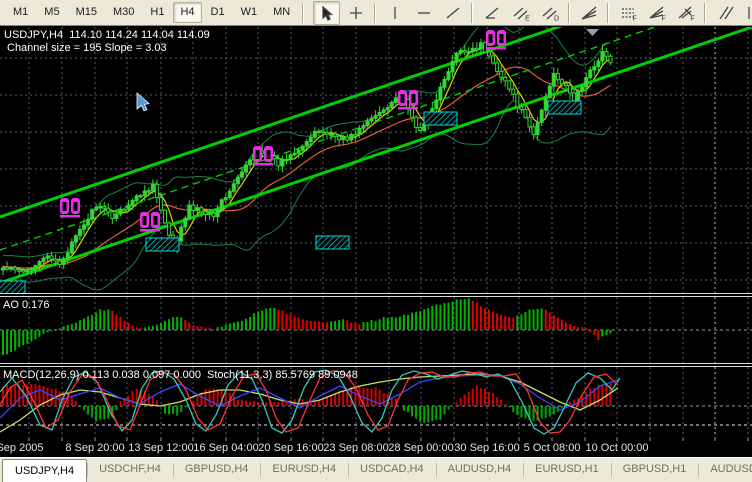  Describe the element at coordinates (421, 448) in the screenshot. I see `time-axis-label: 28 Sep 00:00` at that location.